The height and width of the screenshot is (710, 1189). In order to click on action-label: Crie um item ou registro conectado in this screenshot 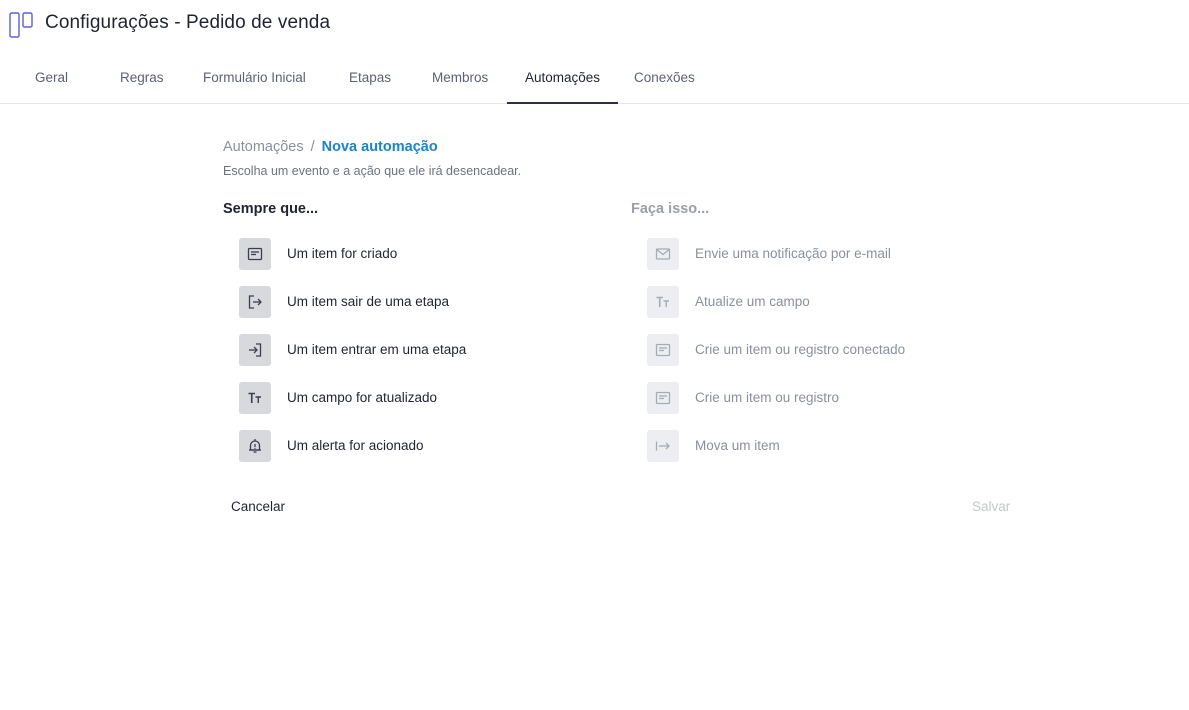, I will do `click(800, 349)`.